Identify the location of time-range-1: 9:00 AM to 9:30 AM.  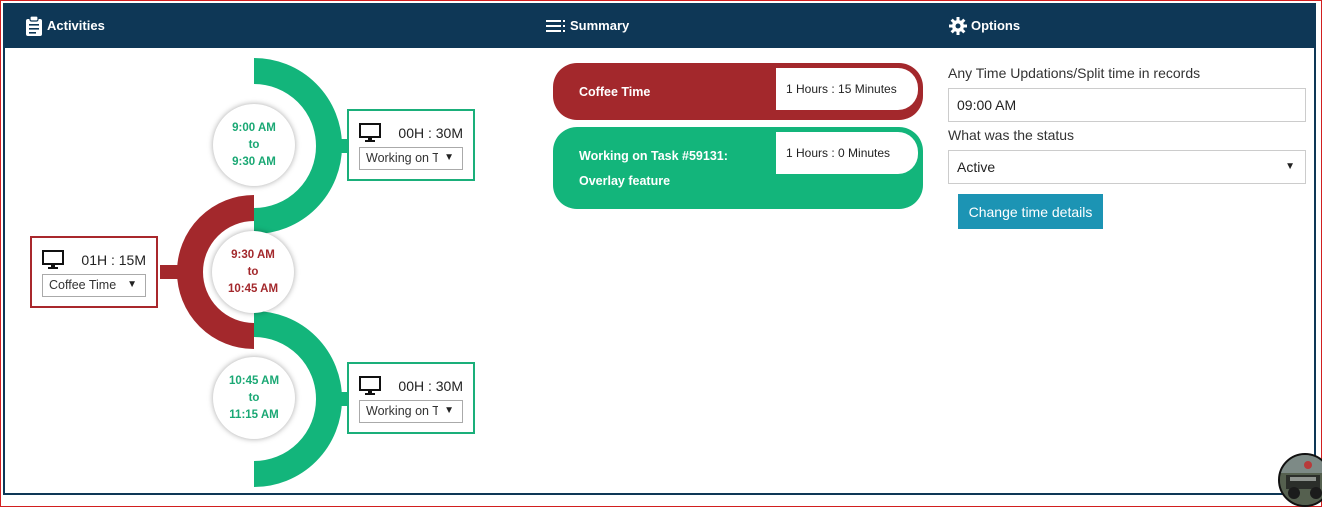
(254, 145).